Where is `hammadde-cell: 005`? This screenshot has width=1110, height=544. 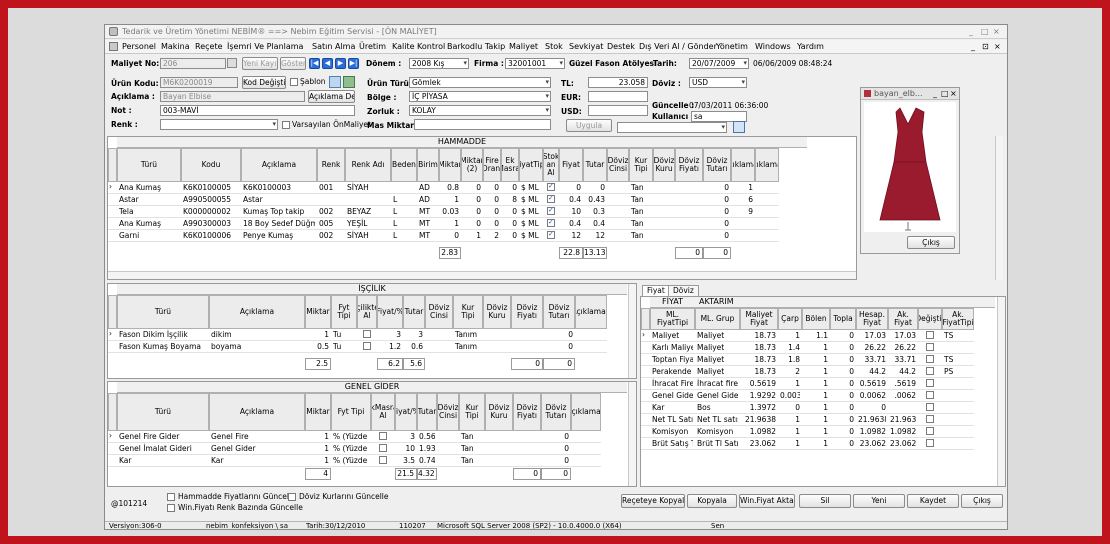
hammadde-cell: 005 is located at coordinates (331, 223).